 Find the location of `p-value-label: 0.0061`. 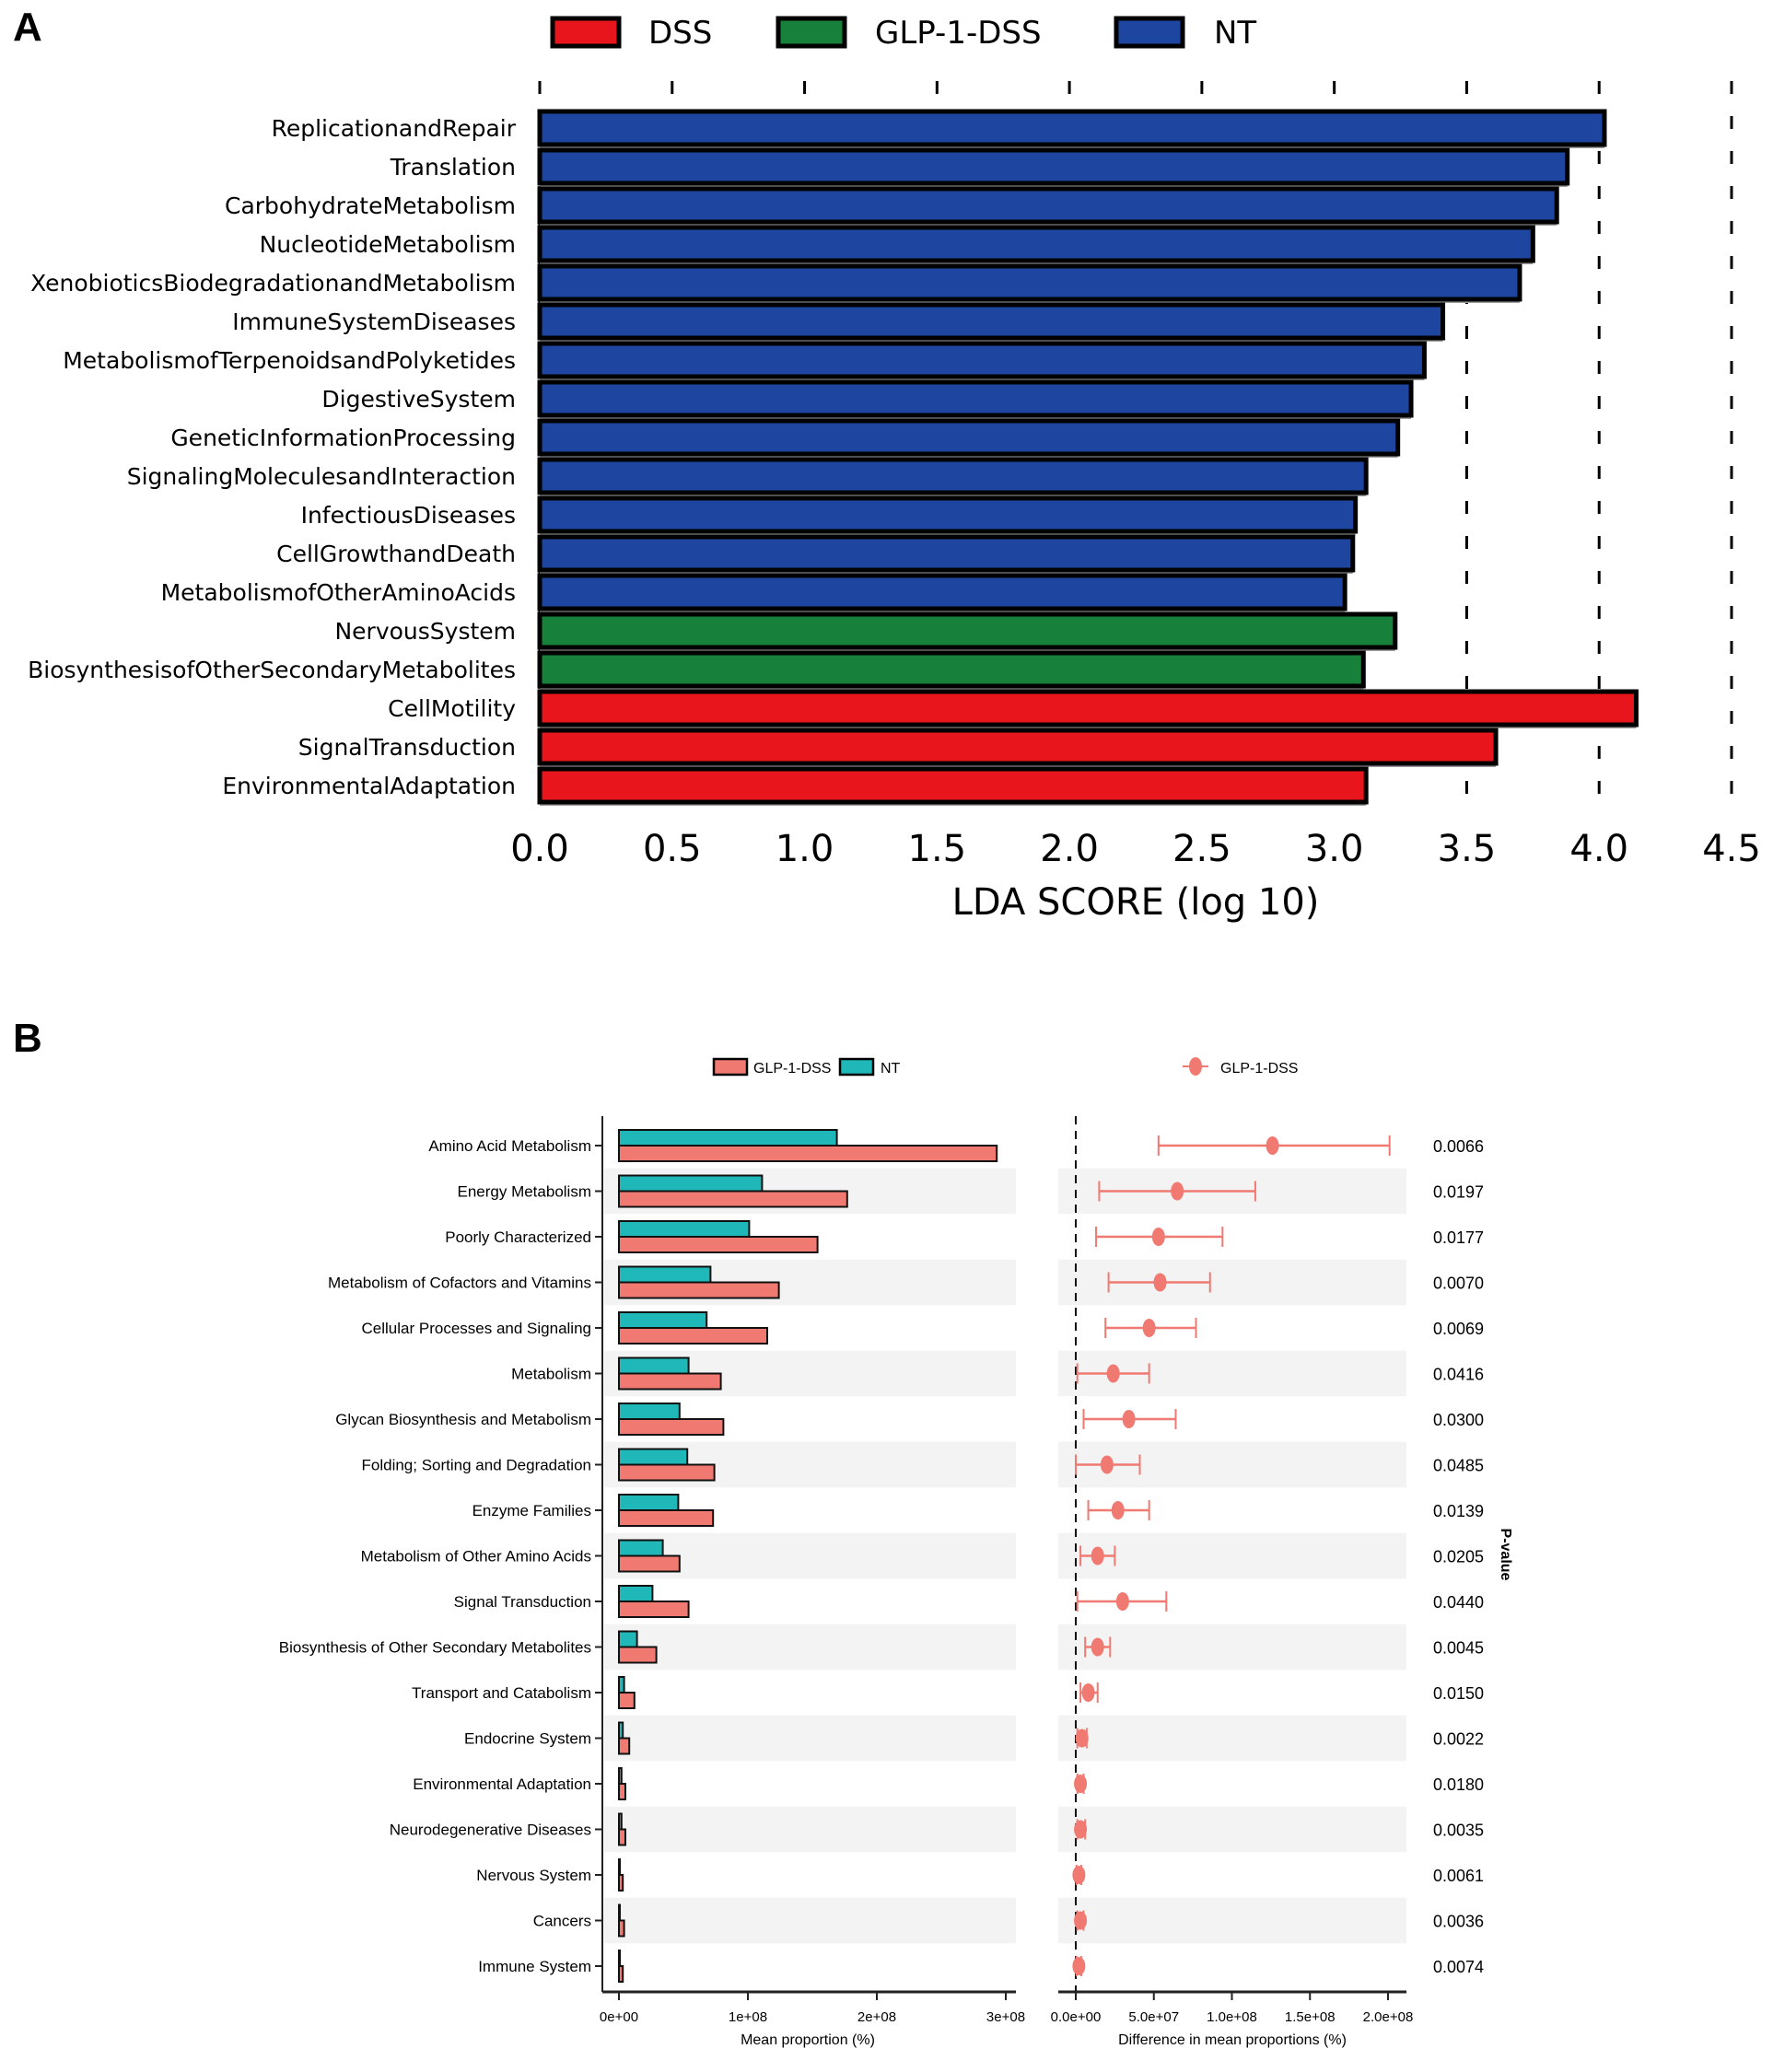

p-value-label: 0.0061 is located at coordinates (1458, 1876).